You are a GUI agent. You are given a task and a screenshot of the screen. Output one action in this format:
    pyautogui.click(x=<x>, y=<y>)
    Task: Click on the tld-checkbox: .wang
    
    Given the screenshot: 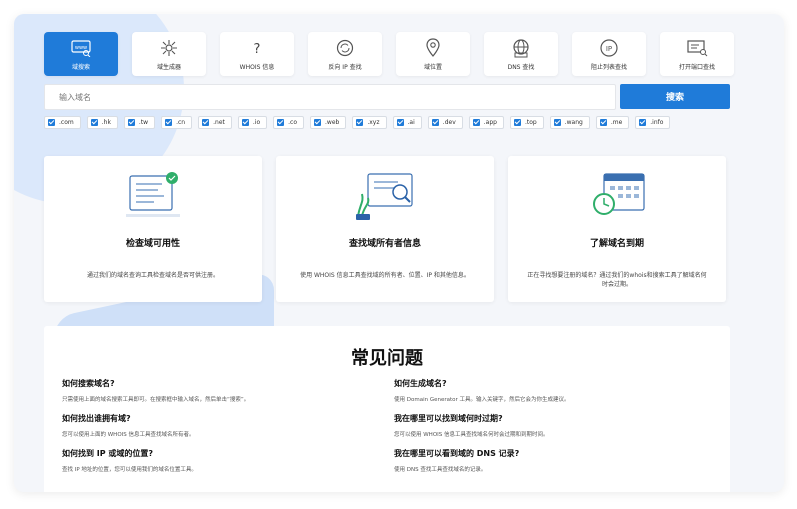 What is the action you would take?
    pyautogui.click(x=569, y=122)
    